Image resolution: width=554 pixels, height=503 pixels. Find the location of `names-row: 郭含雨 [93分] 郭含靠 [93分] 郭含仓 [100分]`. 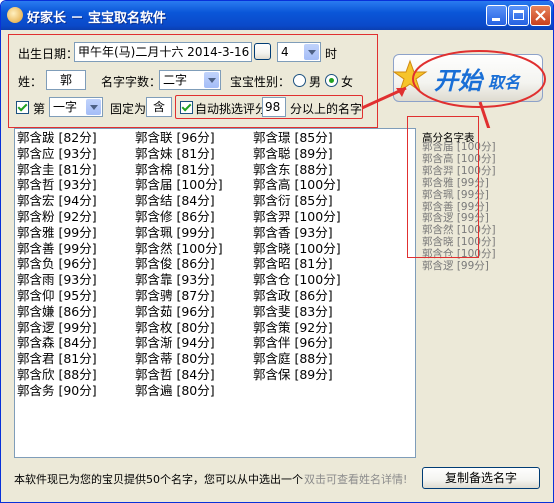

names-row: 郭含雨 [93分] 郭含靠 [93分] 郭含仓 [100分] is located at coordinates (216, 280).